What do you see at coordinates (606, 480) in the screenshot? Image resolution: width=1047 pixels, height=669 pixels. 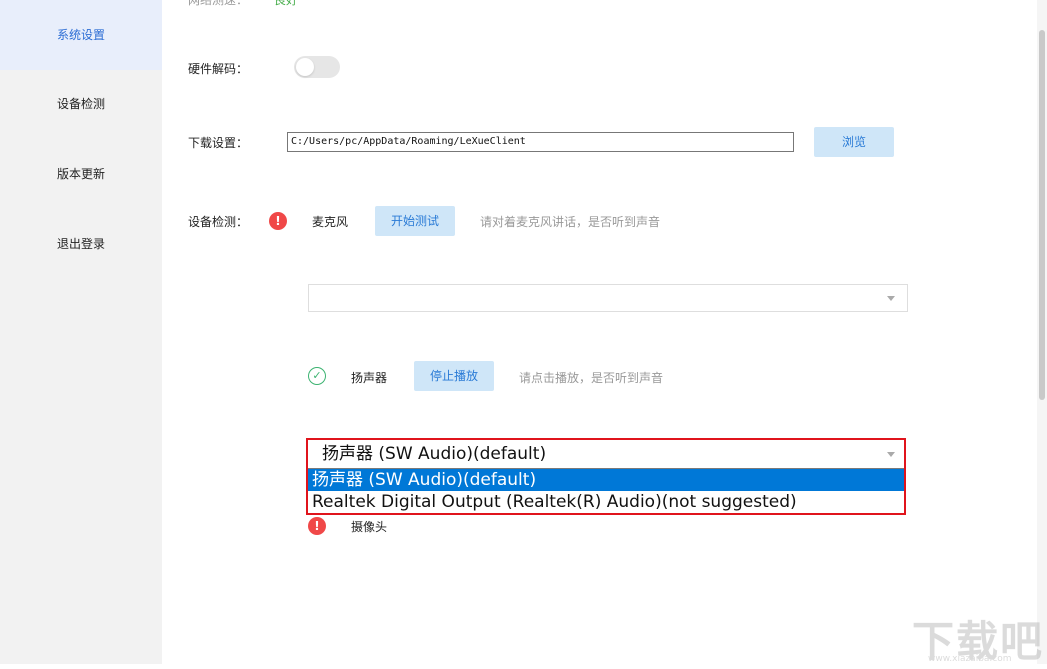 I see `dropdown-option-sw-audio: 扬声器 (SW Audio)(default)` at bounding box center [606, 480].